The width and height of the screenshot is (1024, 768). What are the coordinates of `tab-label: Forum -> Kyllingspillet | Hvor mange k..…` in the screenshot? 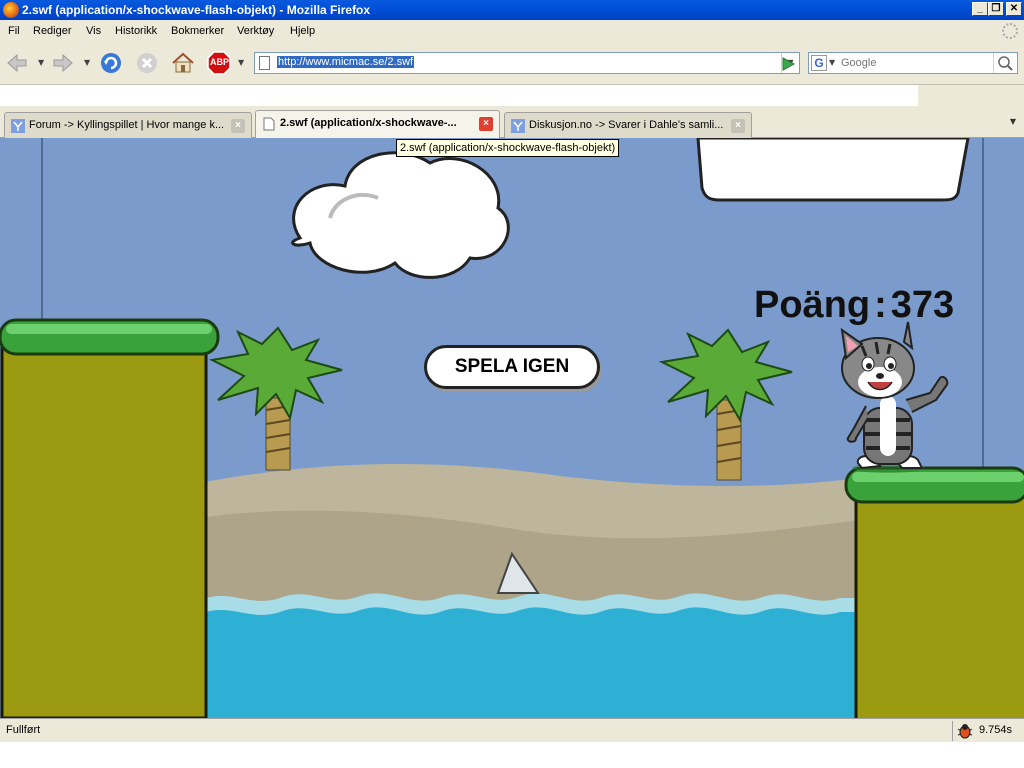 It's located at (127, 125).